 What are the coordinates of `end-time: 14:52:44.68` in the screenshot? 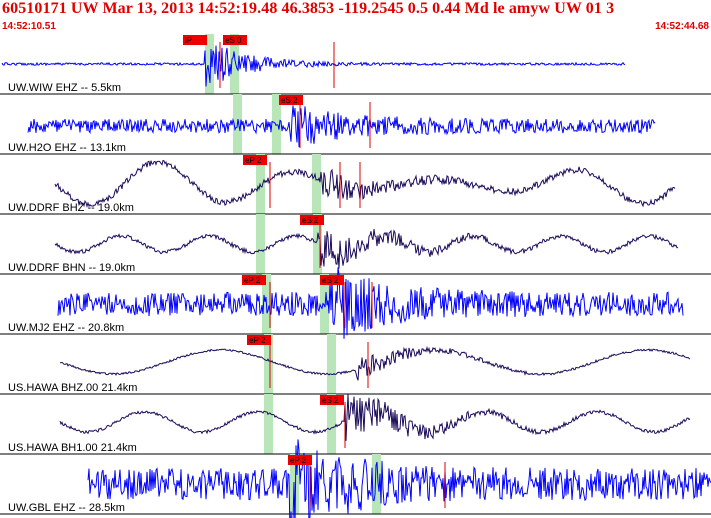 It's located at (682, 26).